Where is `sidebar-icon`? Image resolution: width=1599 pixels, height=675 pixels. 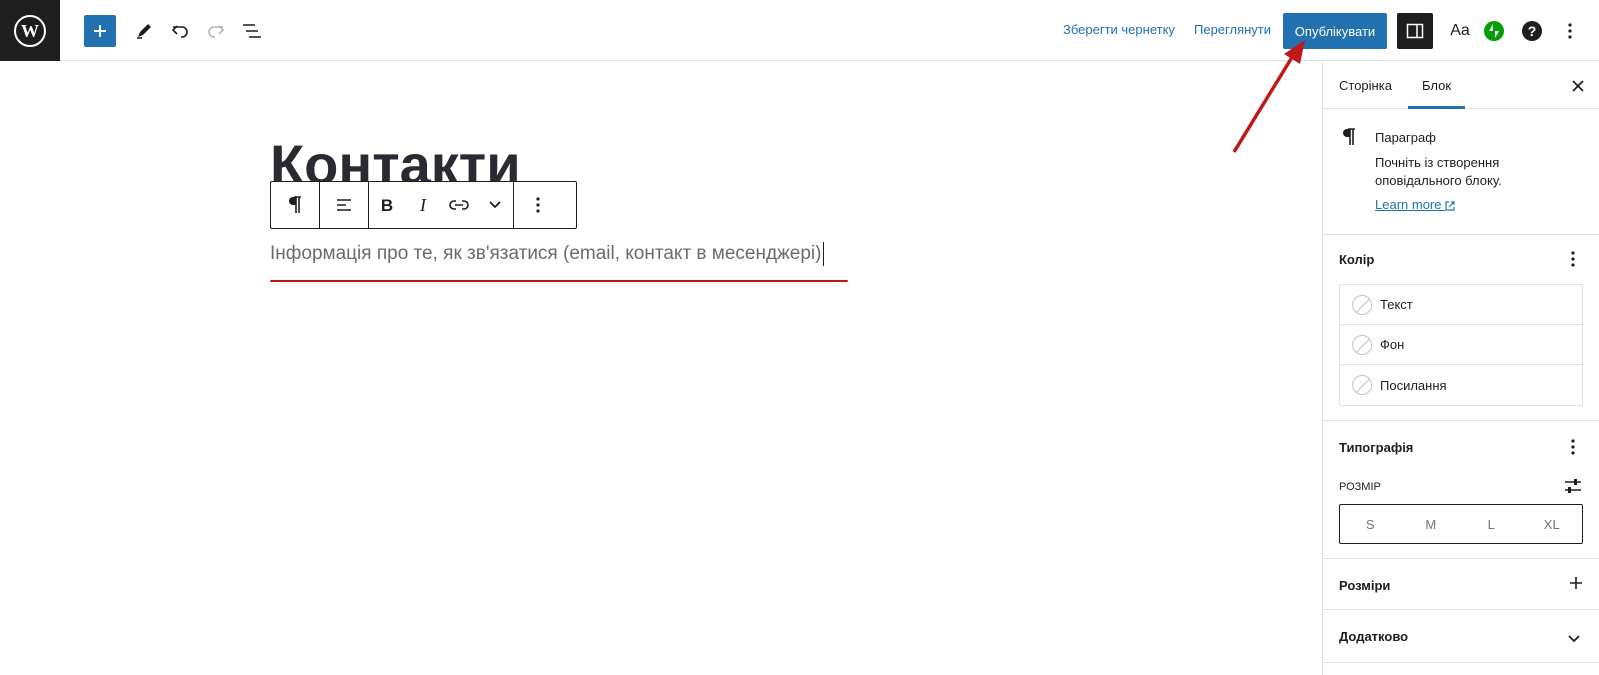
sidebar-icon is located at coordinates (1415, 31).